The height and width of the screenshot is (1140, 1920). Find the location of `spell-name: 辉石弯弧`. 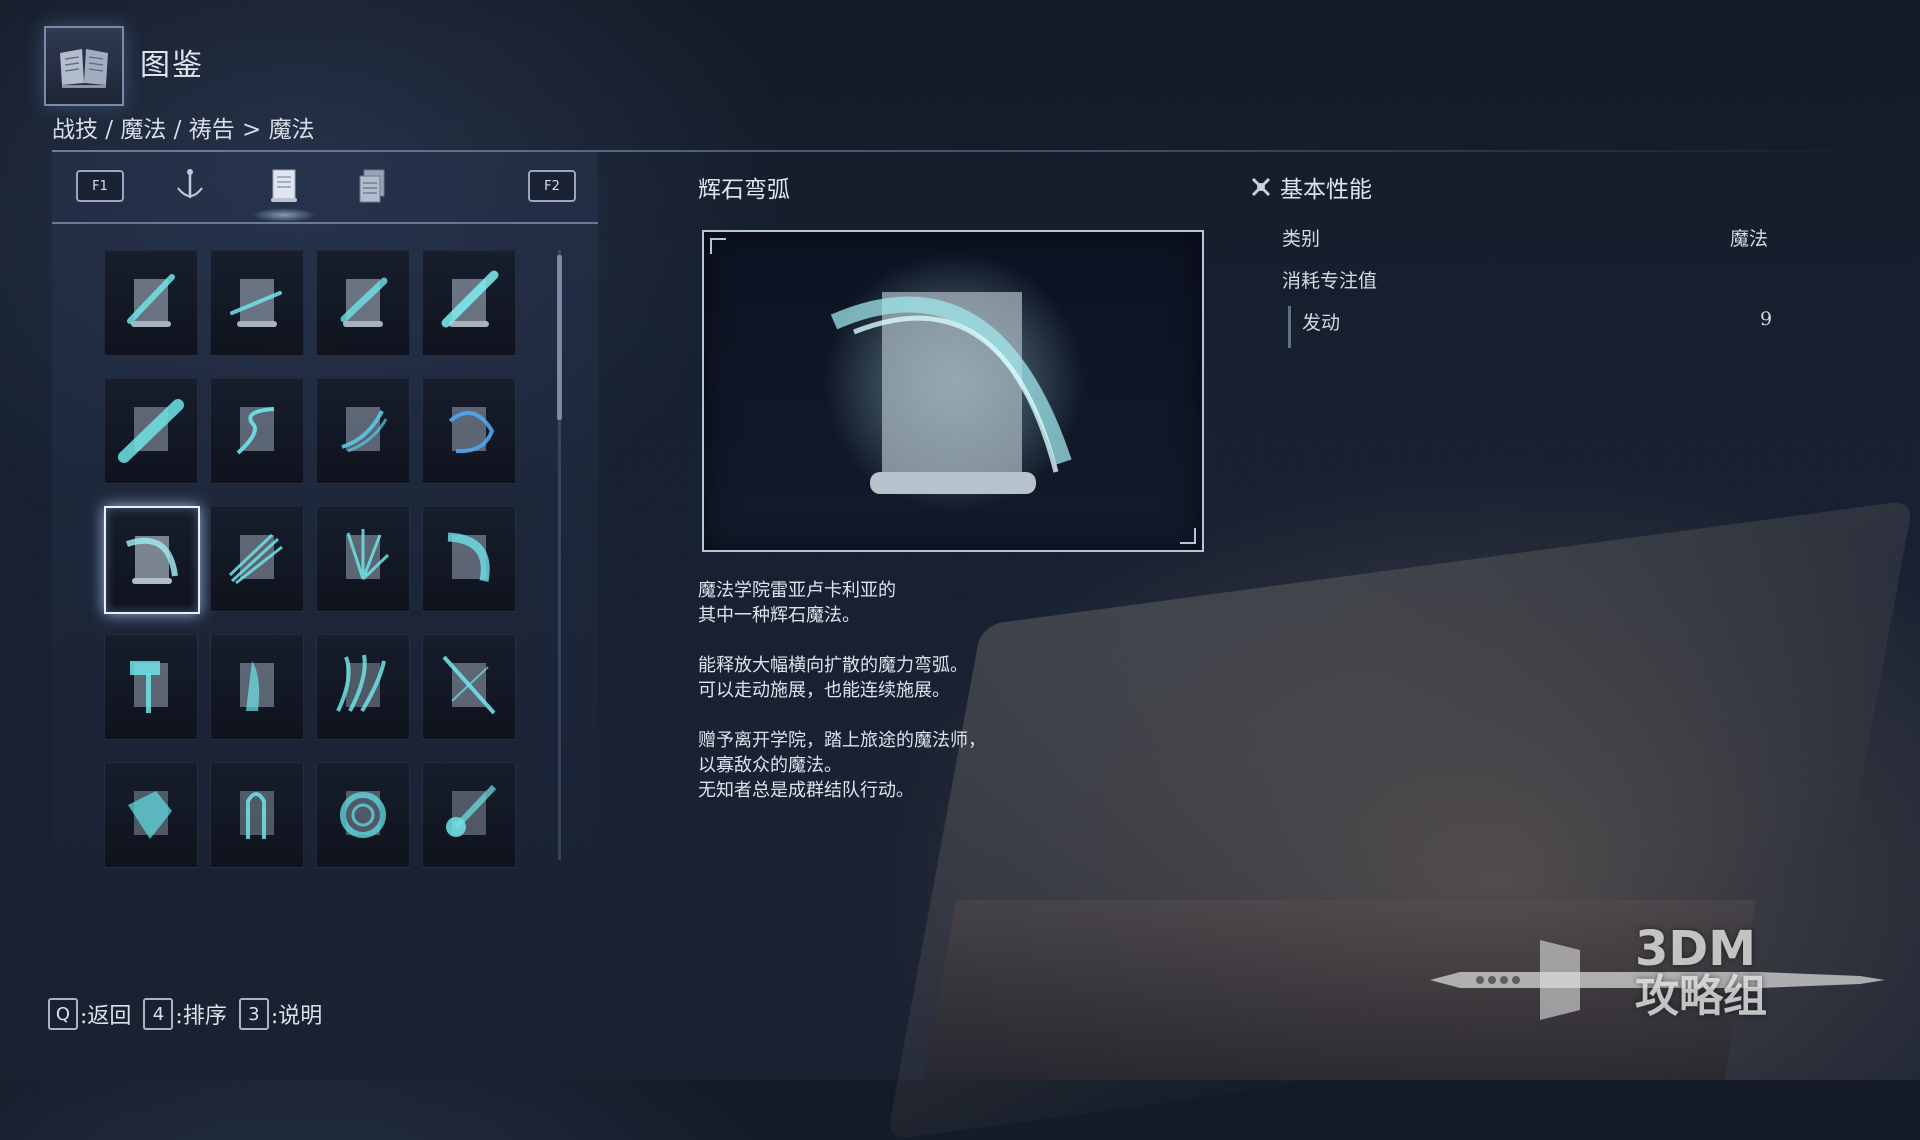

spell-name: 辉石弯弧 is located at coordinates (744, 190).